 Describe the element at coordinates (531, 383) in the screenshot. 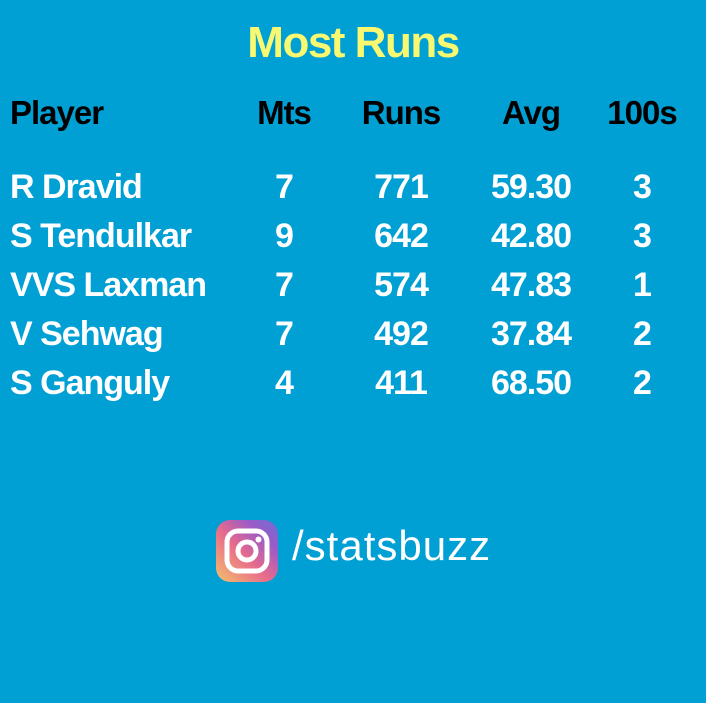

I see `average-value: 68.50` at that location.